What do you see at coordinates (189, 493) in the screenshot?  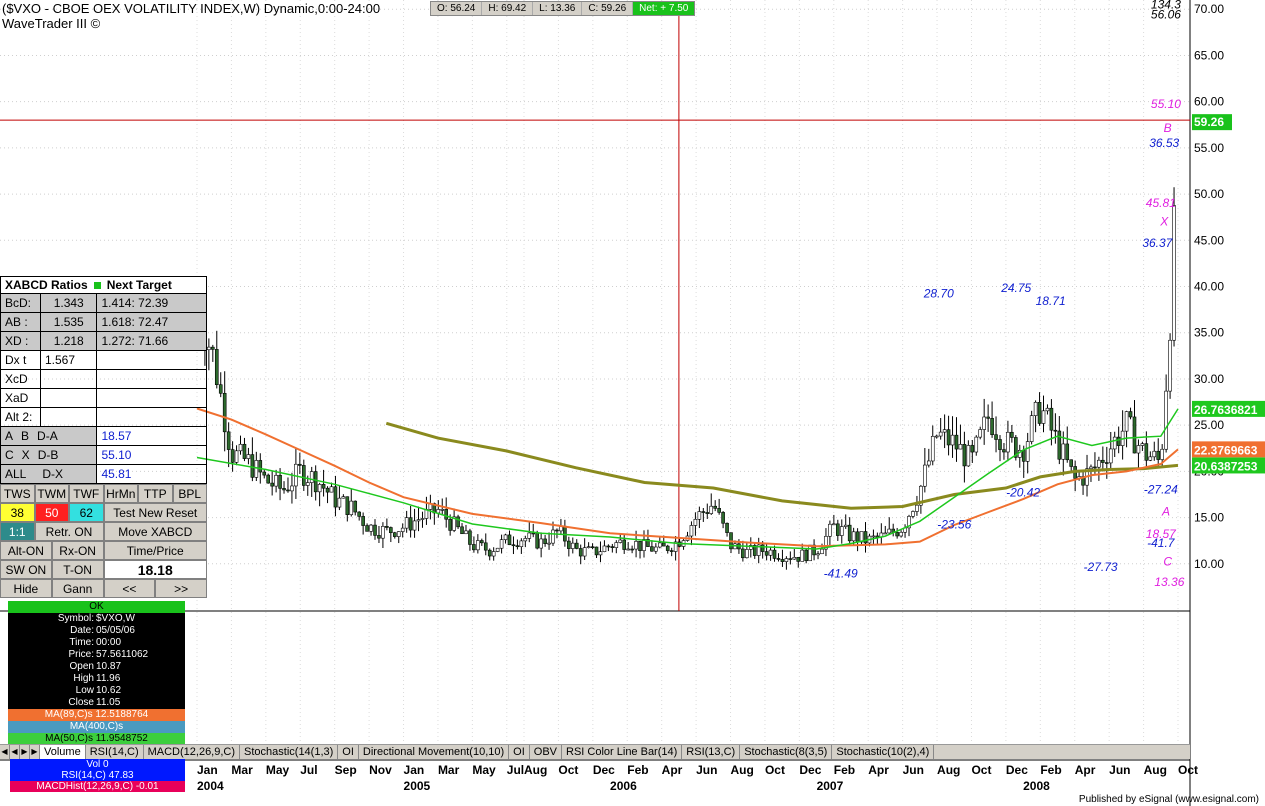 I see `bpl-button: BPL` at bounding box center [189, 493].